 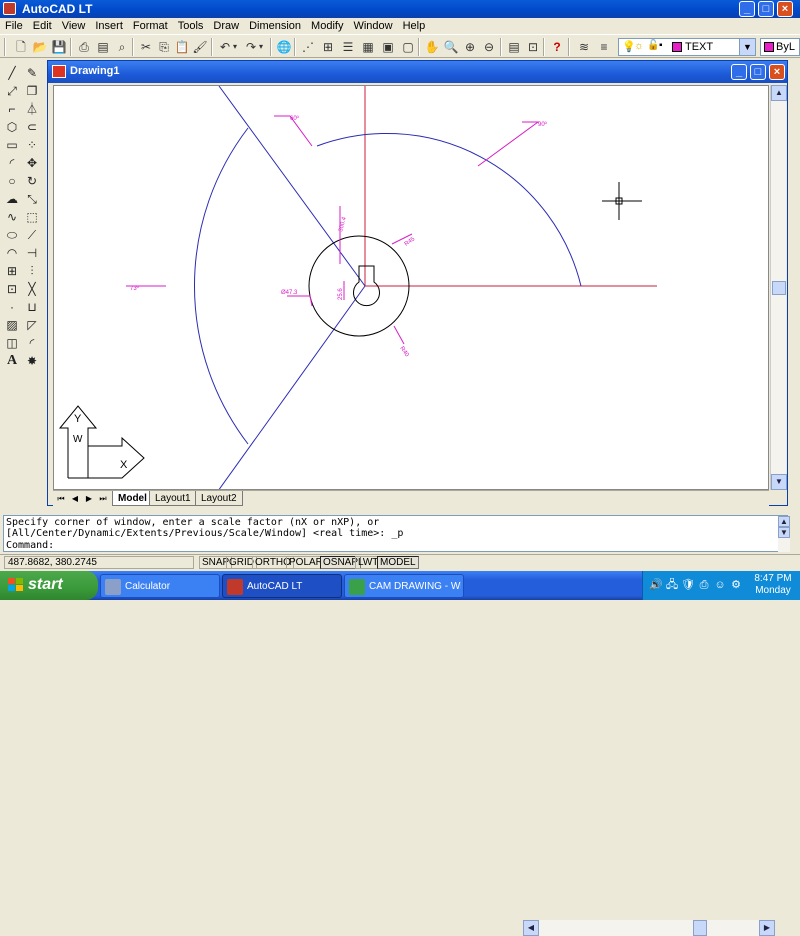 What do you see at coordinates (327, 26) in the screenshot?
I see `menu-modify: Modify` at bounding box center [327, 26].